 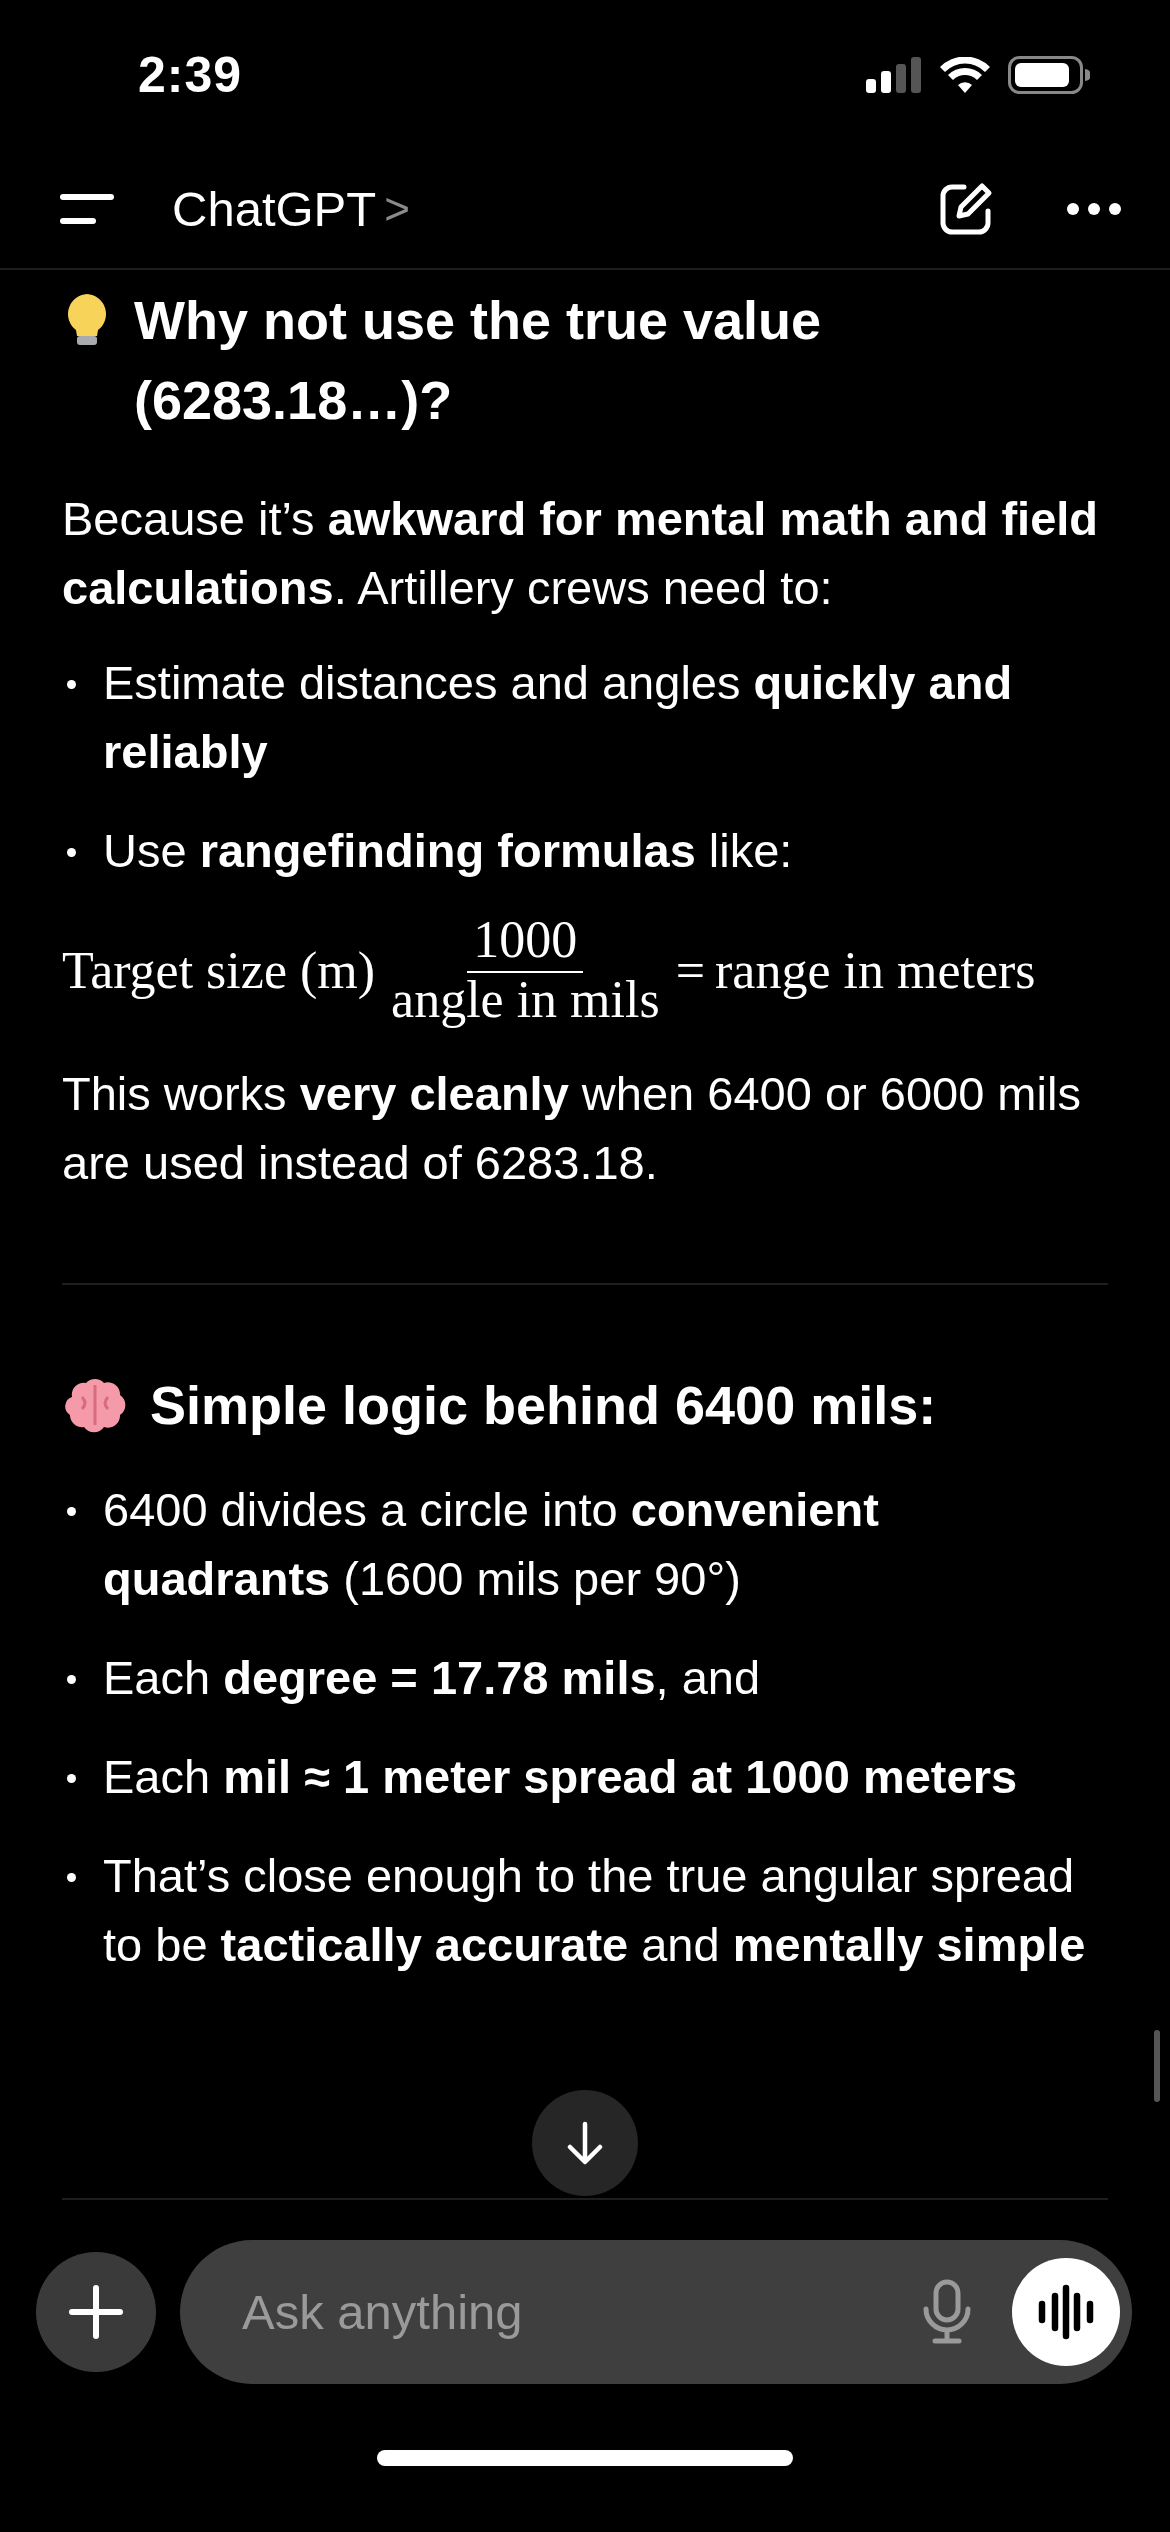 I want to click on wifi-icon, so click(x=965, y=75).